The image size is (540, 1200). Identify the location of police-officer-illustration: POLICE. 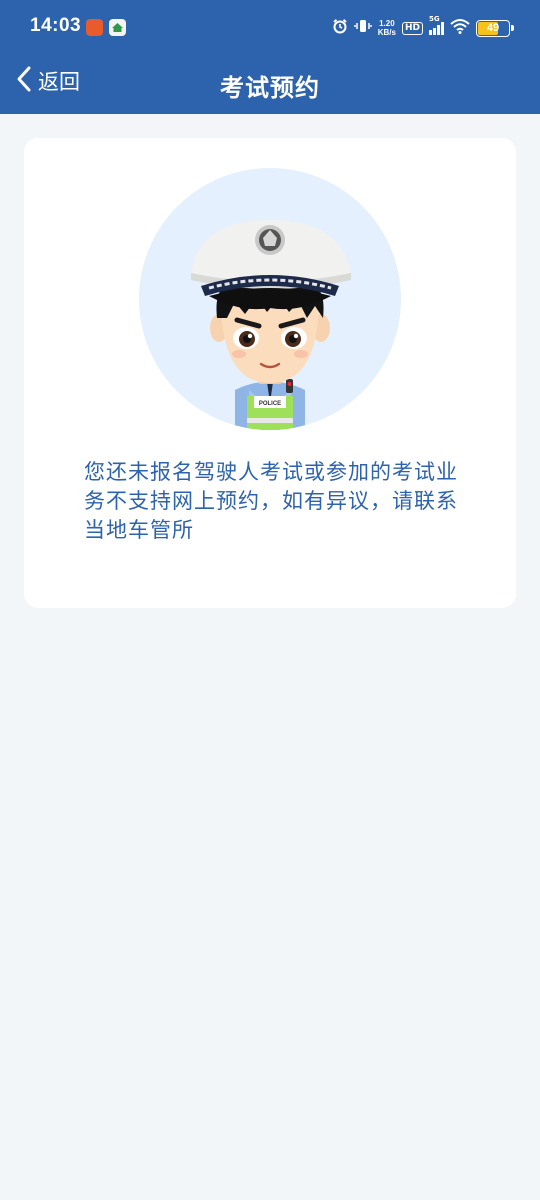
(271, 325).